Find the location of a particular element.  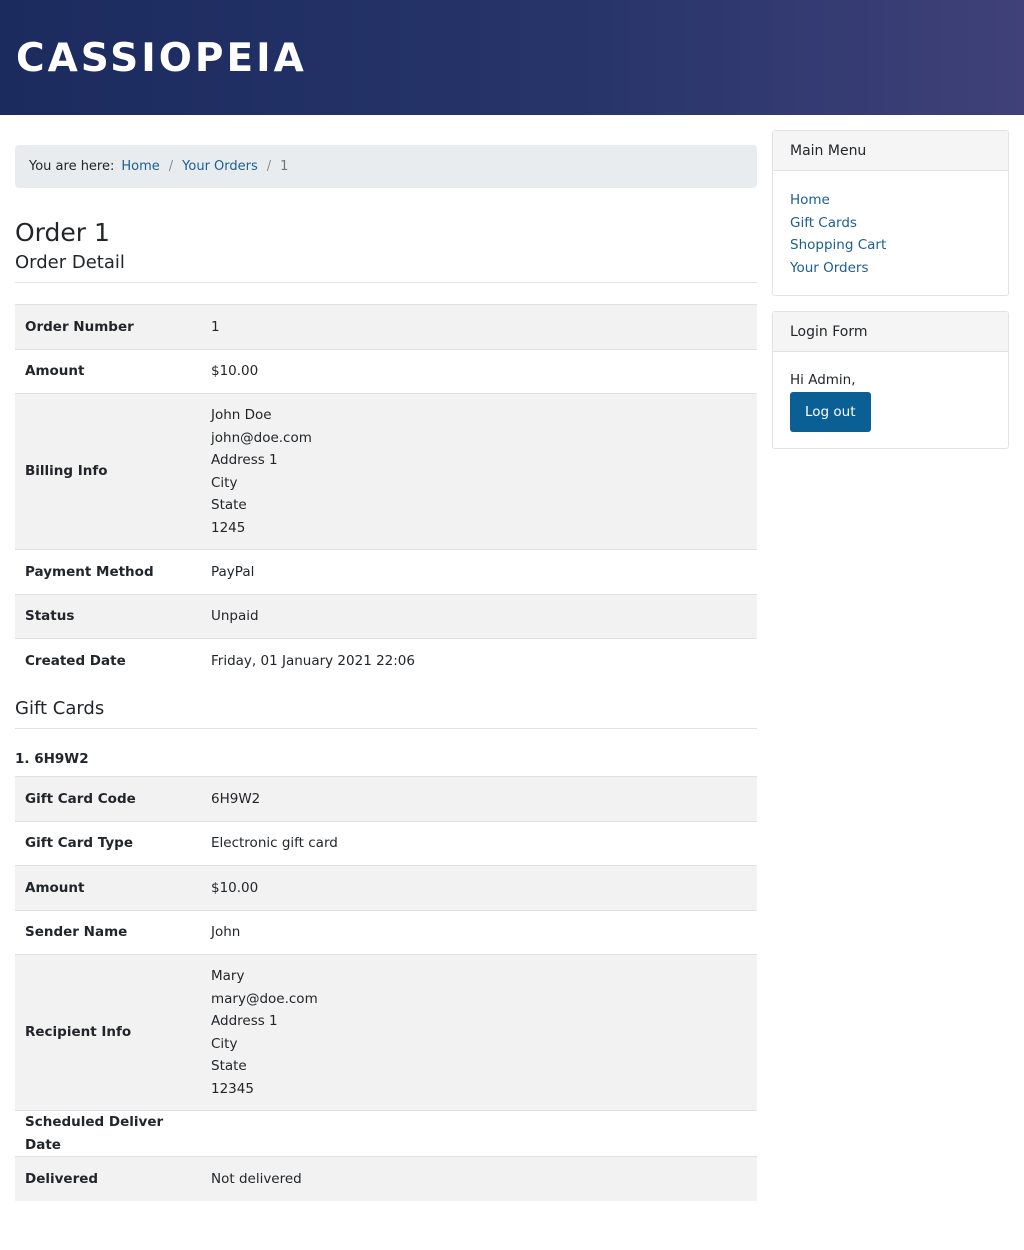

list-item: Home is located at coordinates (890, 200).